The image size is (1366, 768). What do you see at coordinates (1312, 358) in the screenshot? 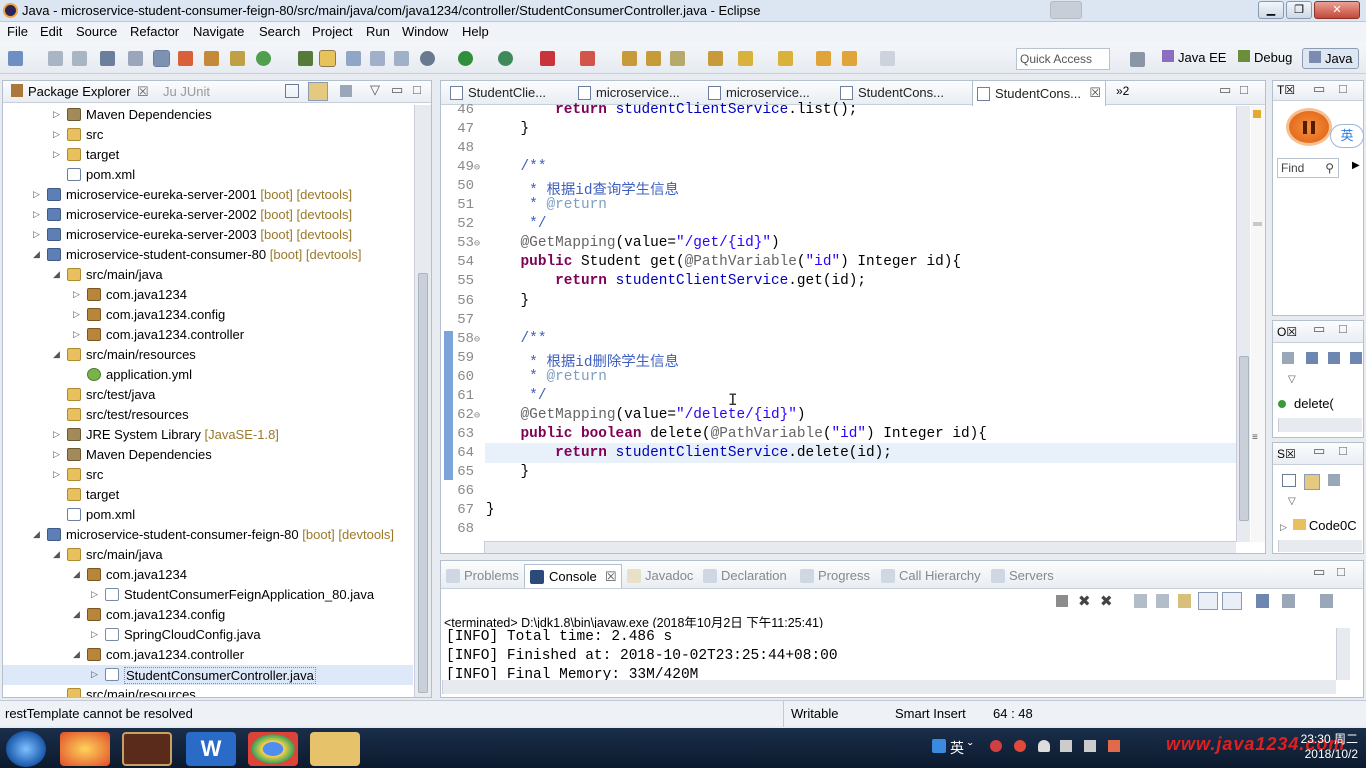
I see `hide-fields-icon` at bounding box center [1312, 358].